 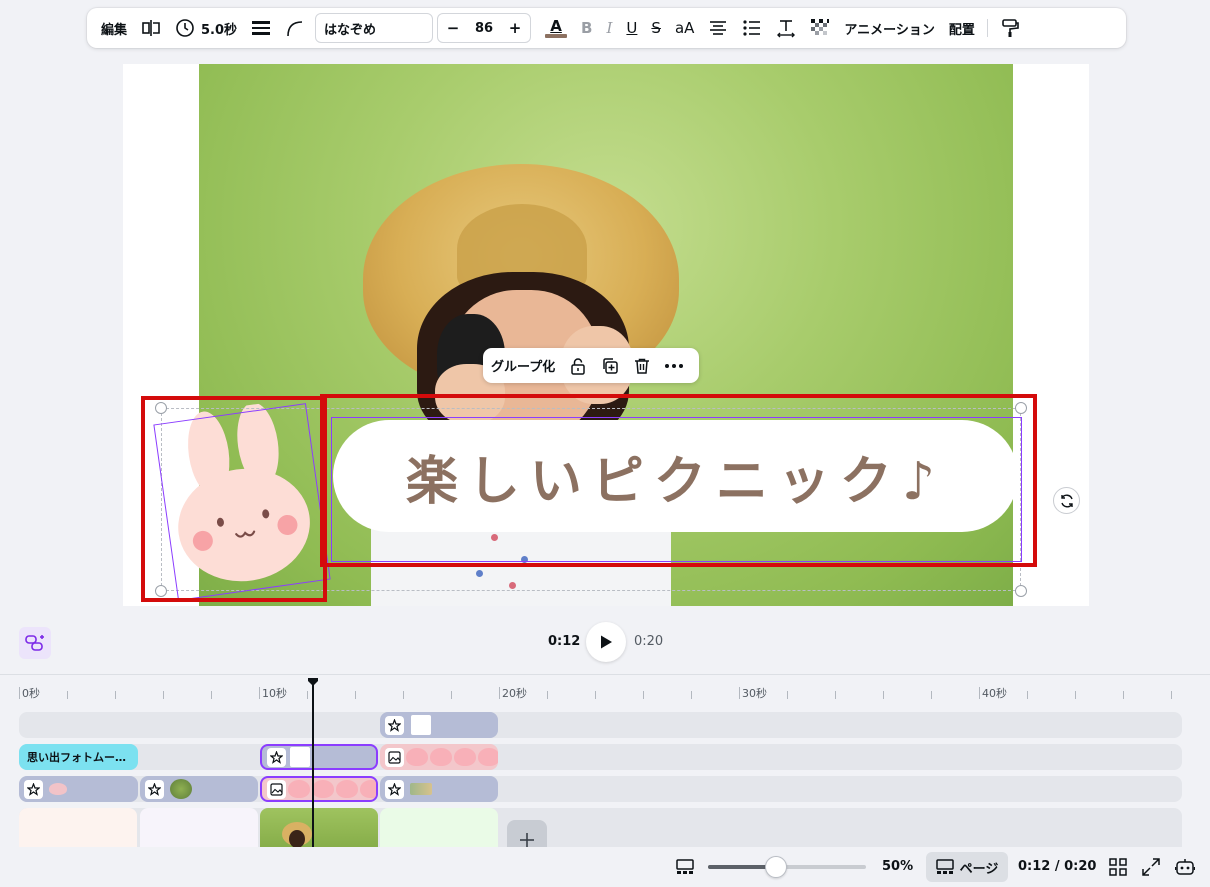 What do you see at coordinates (967, 867) in the screenshot?
I see `page-view-button: ページ` at bounding box center [967, 867].